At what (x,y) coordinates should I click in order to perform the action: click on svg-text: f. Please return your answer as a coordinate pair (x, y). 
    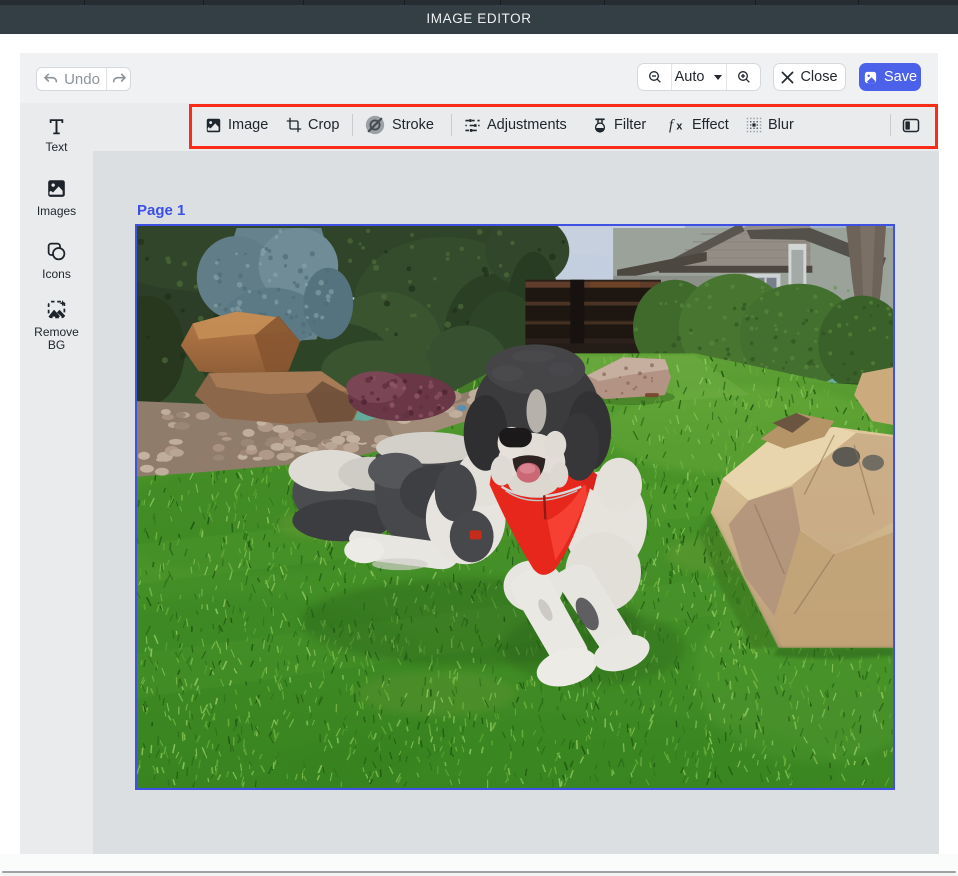
    Looking at the image, I should click on (672, 125).